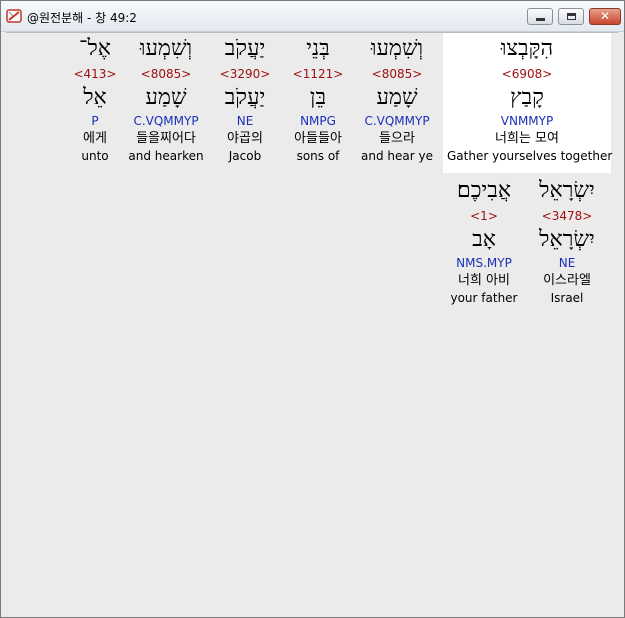 Image resolution: width=625 pixels, height=618 pixels. I want to click on korean-gloss: 에게, so click(95, 138).